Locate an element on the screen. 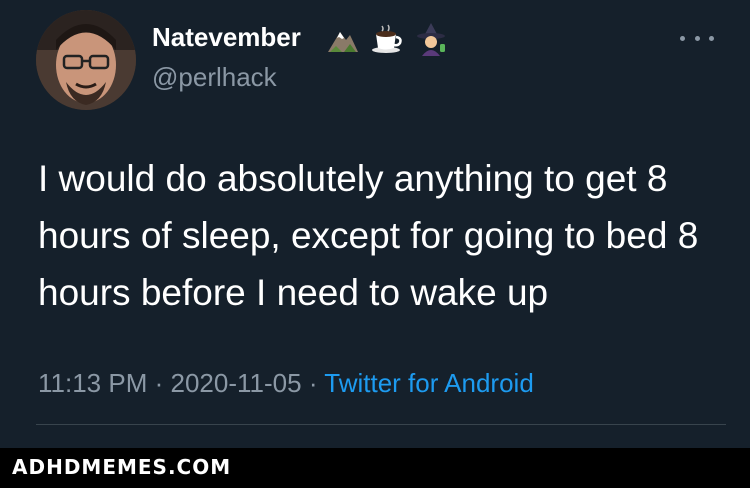 The image size is (750, 488). watermark: ADHDMEMES.COM is located at coordinates (122, 467).